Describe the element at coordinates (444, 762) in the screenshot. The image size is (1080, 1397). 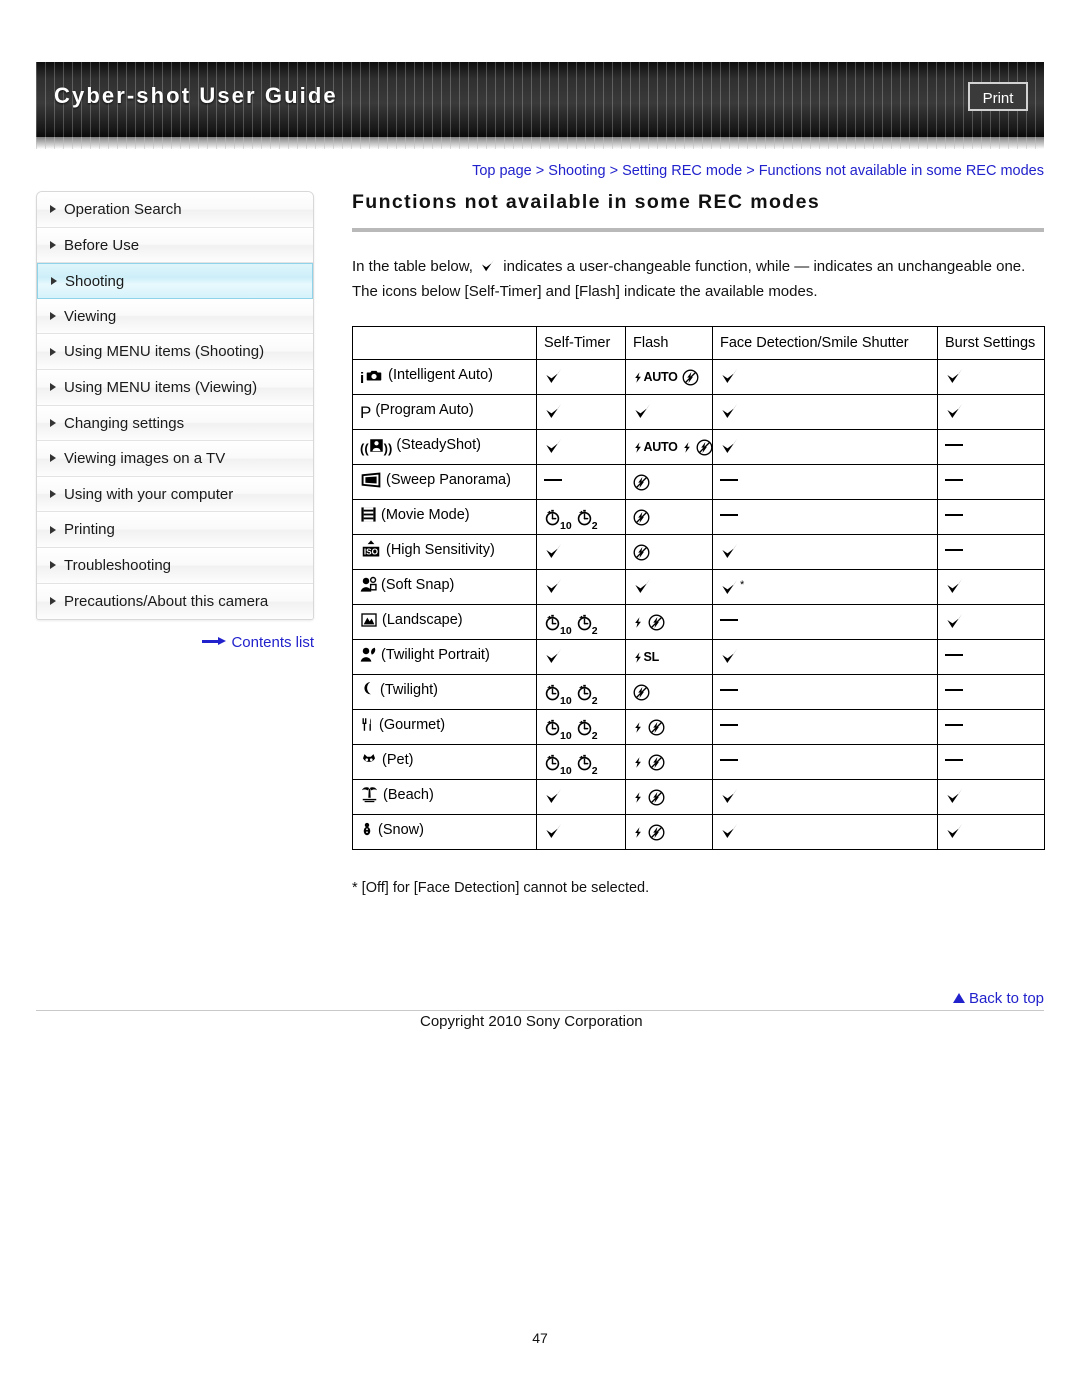
I see `mode-cell: (Pet)` at that location.